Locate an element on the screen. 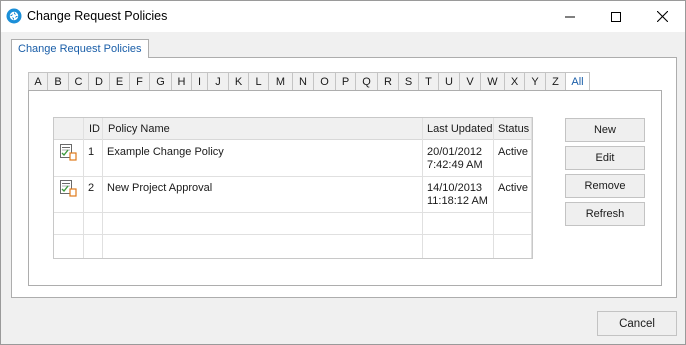  window-title: Change Request Policies is located at coordinates (97, 16).